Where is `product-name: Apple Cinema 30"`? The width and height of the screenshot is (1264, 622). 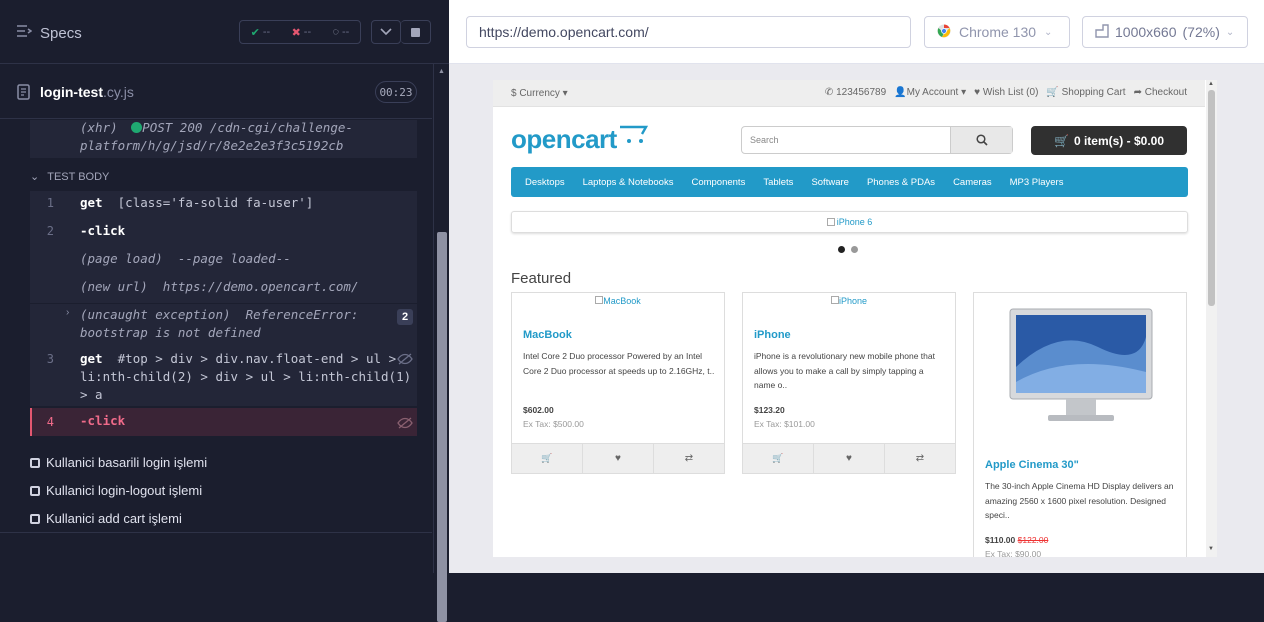
product-name: Apple Cinema 30" is located at coordinates (1032, 465).